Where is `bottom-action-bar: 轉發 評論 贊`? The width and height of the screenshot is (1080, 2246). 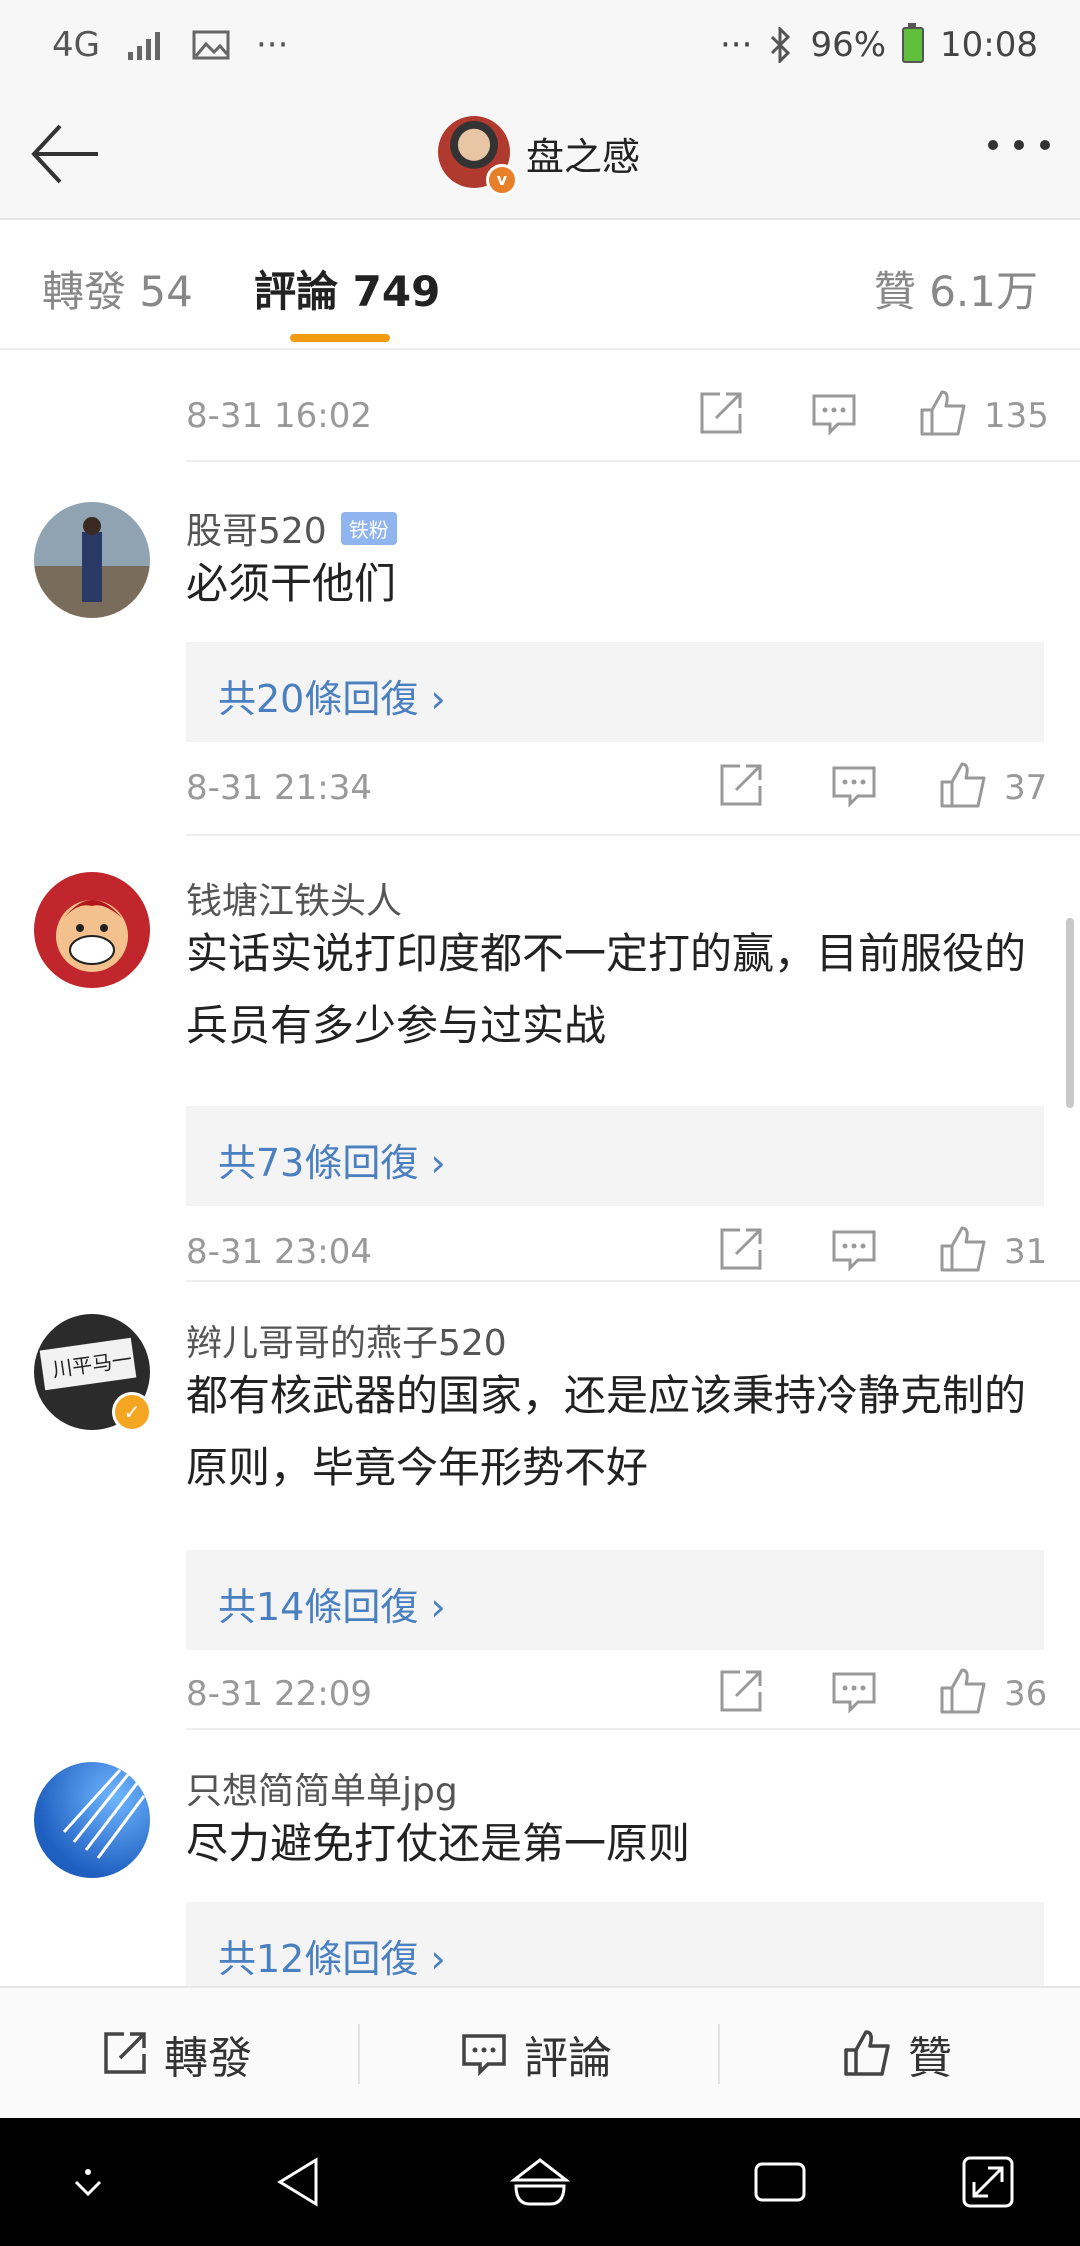 bottom-action-bar: 轉發 評論 贊 is located at coordinates (540, 2053).